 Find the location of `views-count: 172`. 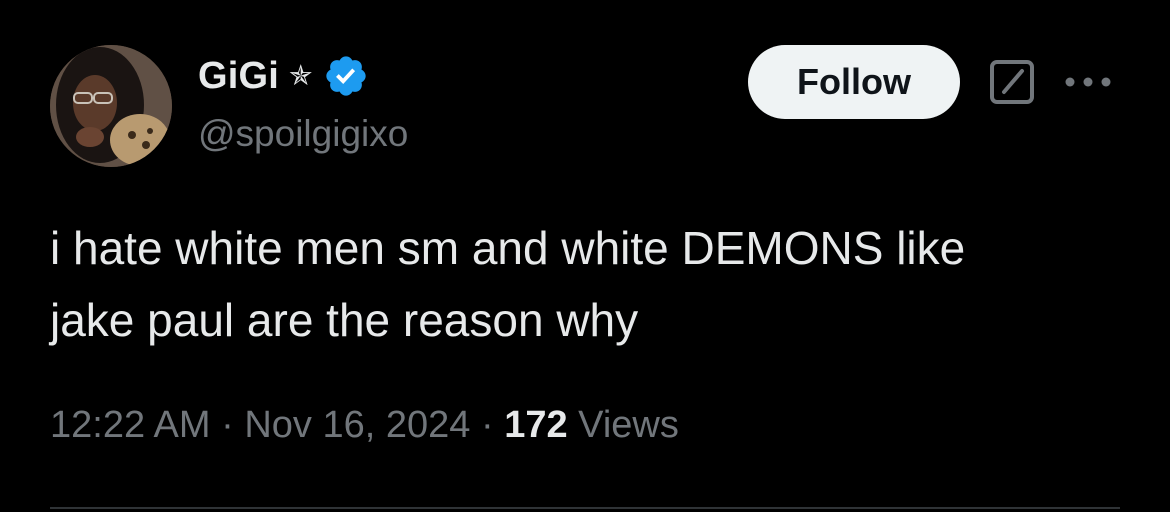

views-count: 172 is located at coordinates (541, 425).